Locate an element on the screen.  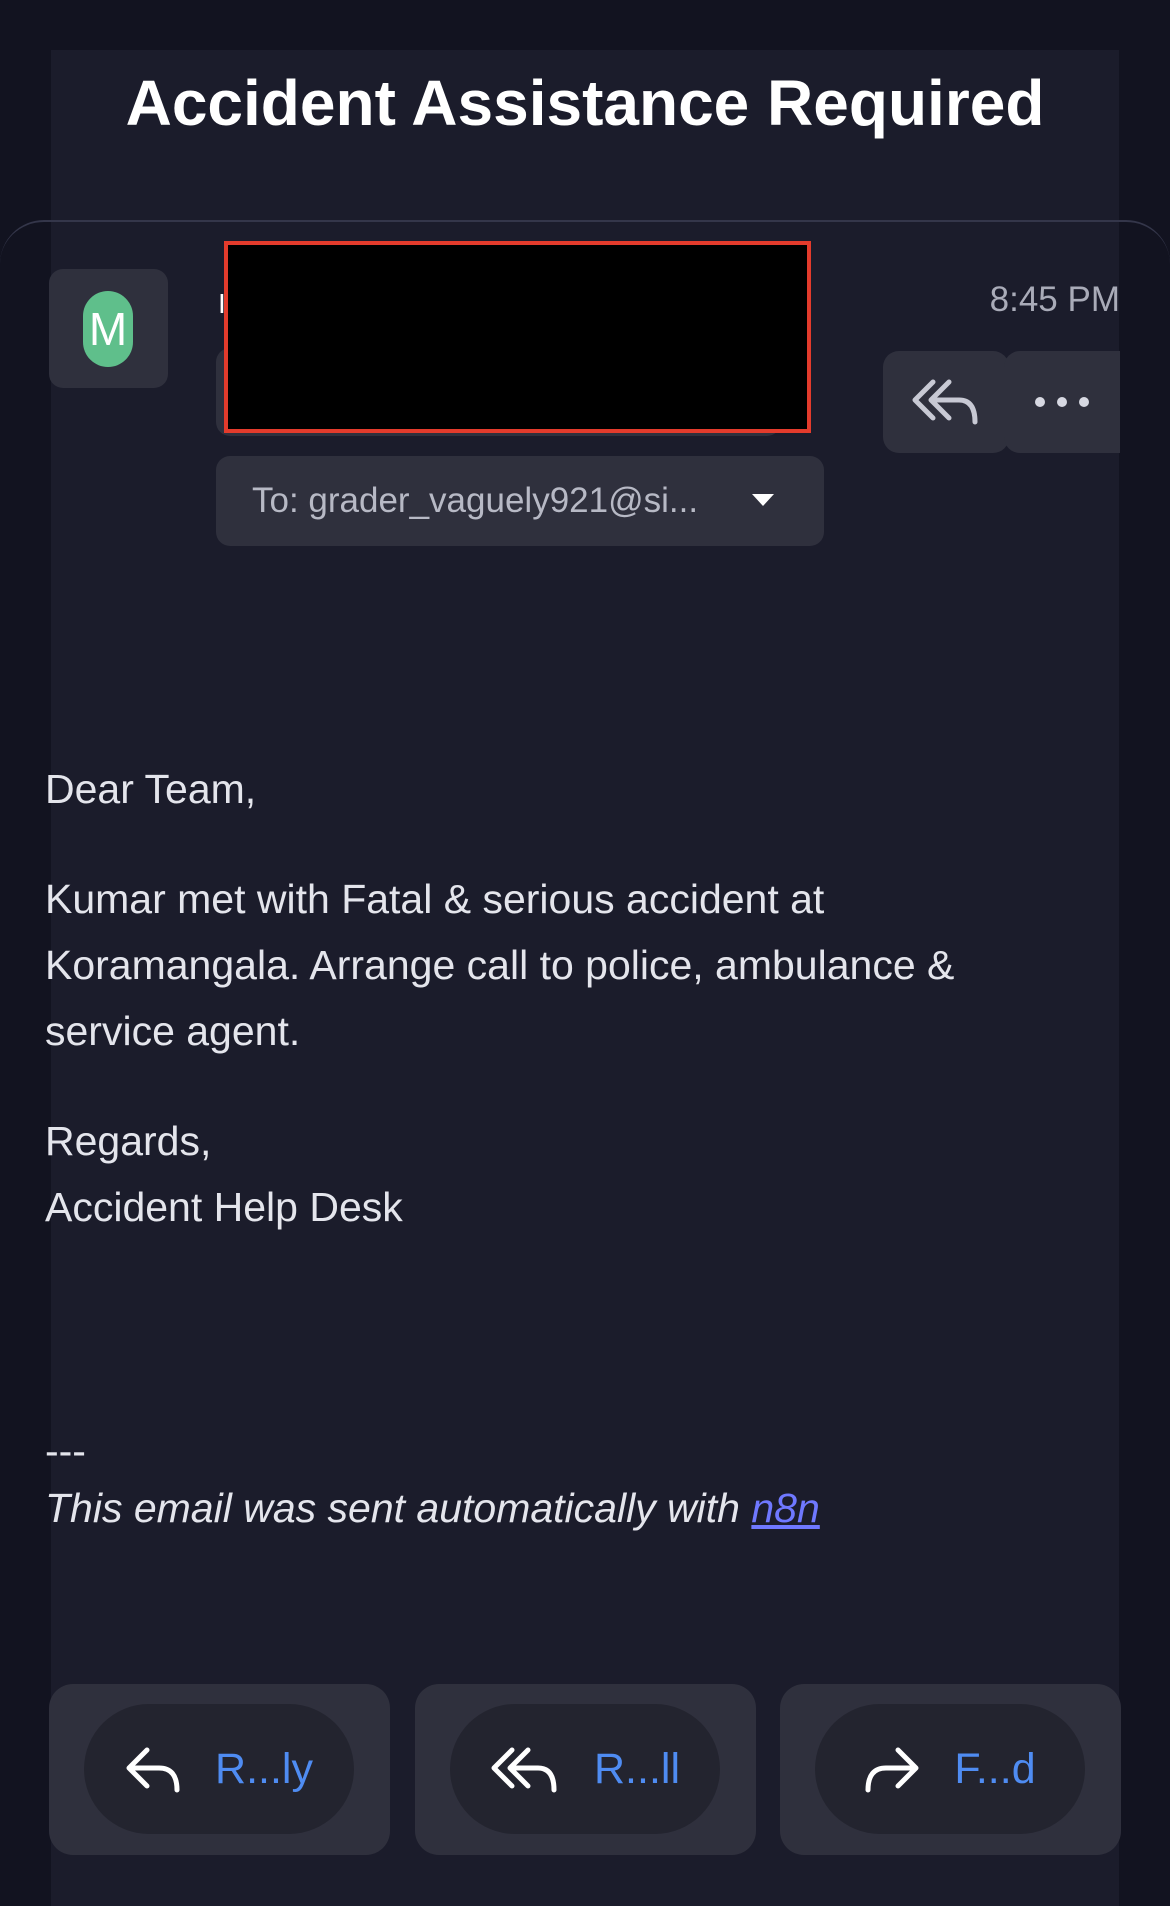
signoff: Regards, is located at coordinates (128, 1141).